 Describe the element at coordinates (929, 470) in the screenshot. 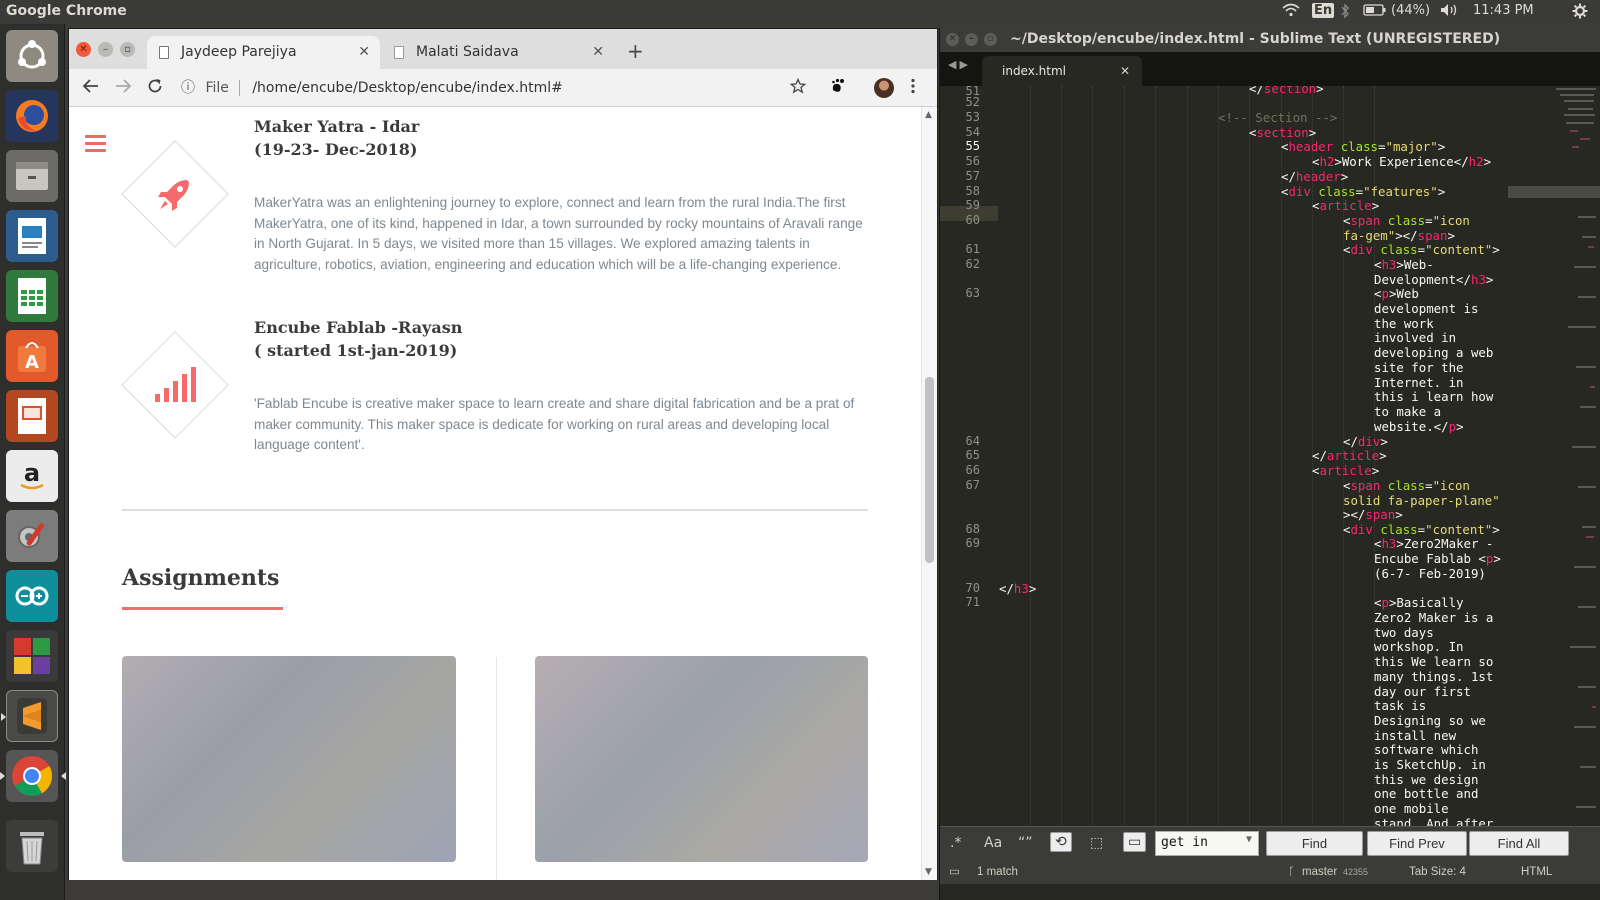

I see `scrollbar-thumb` at that location.